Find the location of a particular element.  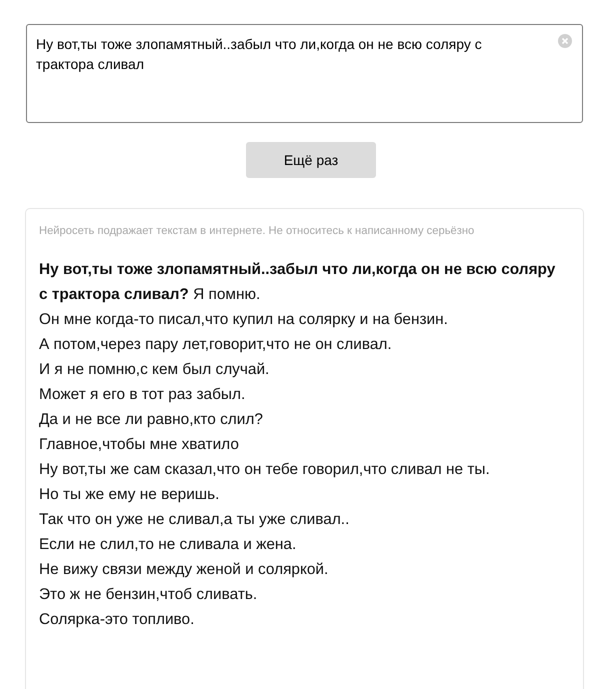

result-line: Так что он уже не сливал,а ты уже сливал.. is located at coordinates (194, 520).